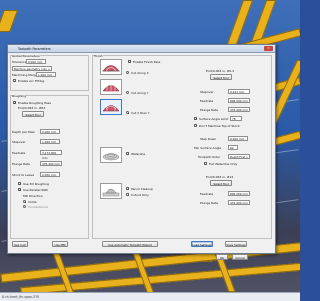  I want to click on toolpath-order-select: Depth First ▾, so click(239, 156).